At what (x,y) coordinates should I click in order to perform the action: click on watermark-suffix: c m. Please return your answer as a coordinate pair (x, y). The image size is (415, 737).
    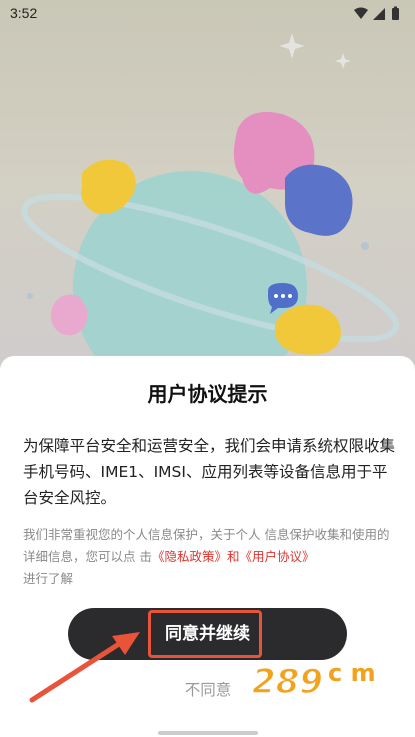
    Looking at the image, I should click on (352, 673).